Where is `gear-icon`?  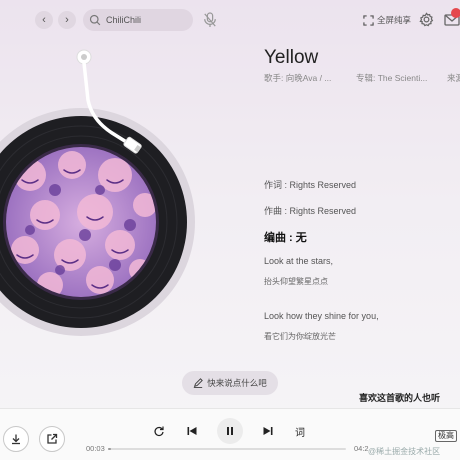
gear-icon is located at coordinates (426, 19).